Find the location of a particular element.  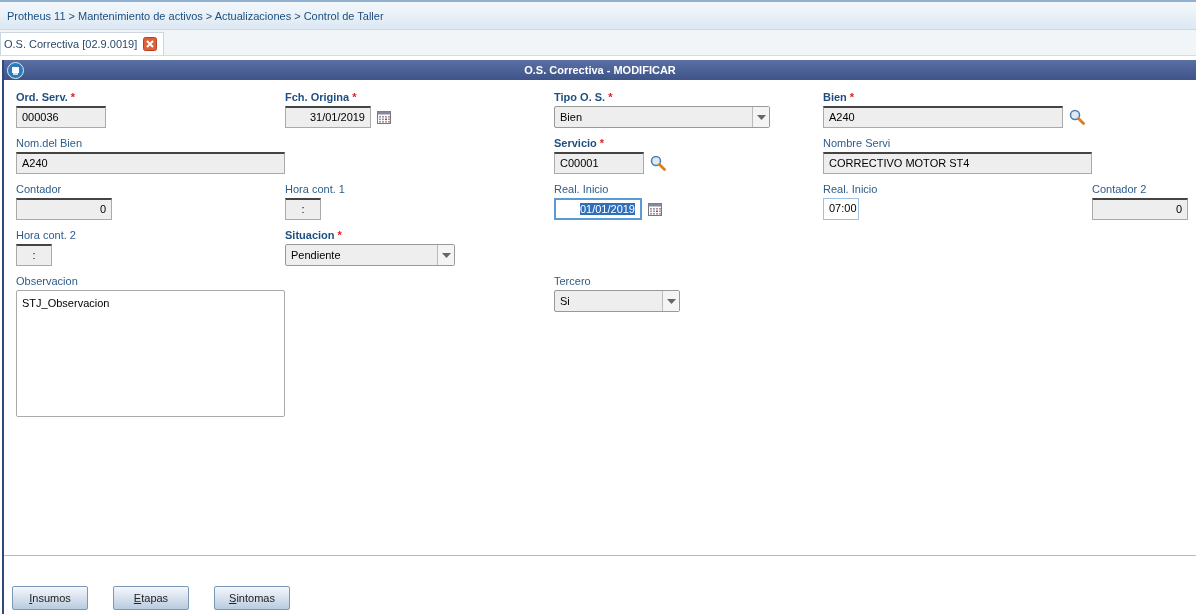

action-button: Sintomas is located at coordinates (252, 598).